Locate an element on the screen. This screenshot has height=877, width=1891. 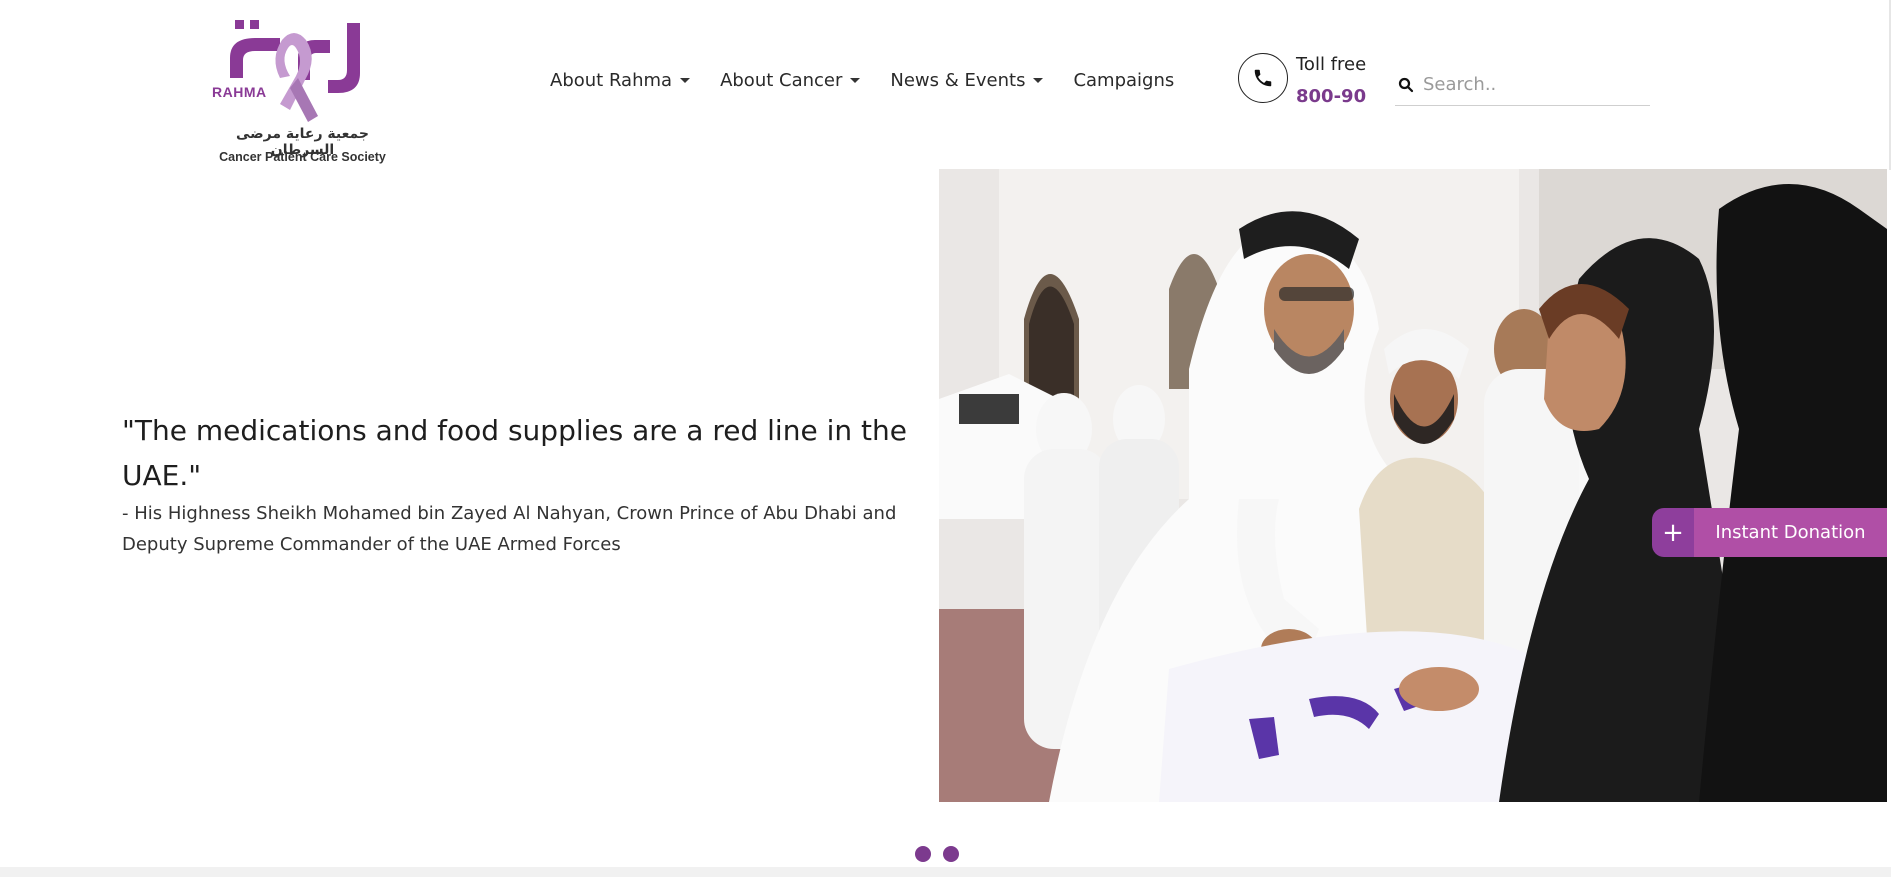
logo-brand-text: RAHMA is located at coordinates (239, 92).